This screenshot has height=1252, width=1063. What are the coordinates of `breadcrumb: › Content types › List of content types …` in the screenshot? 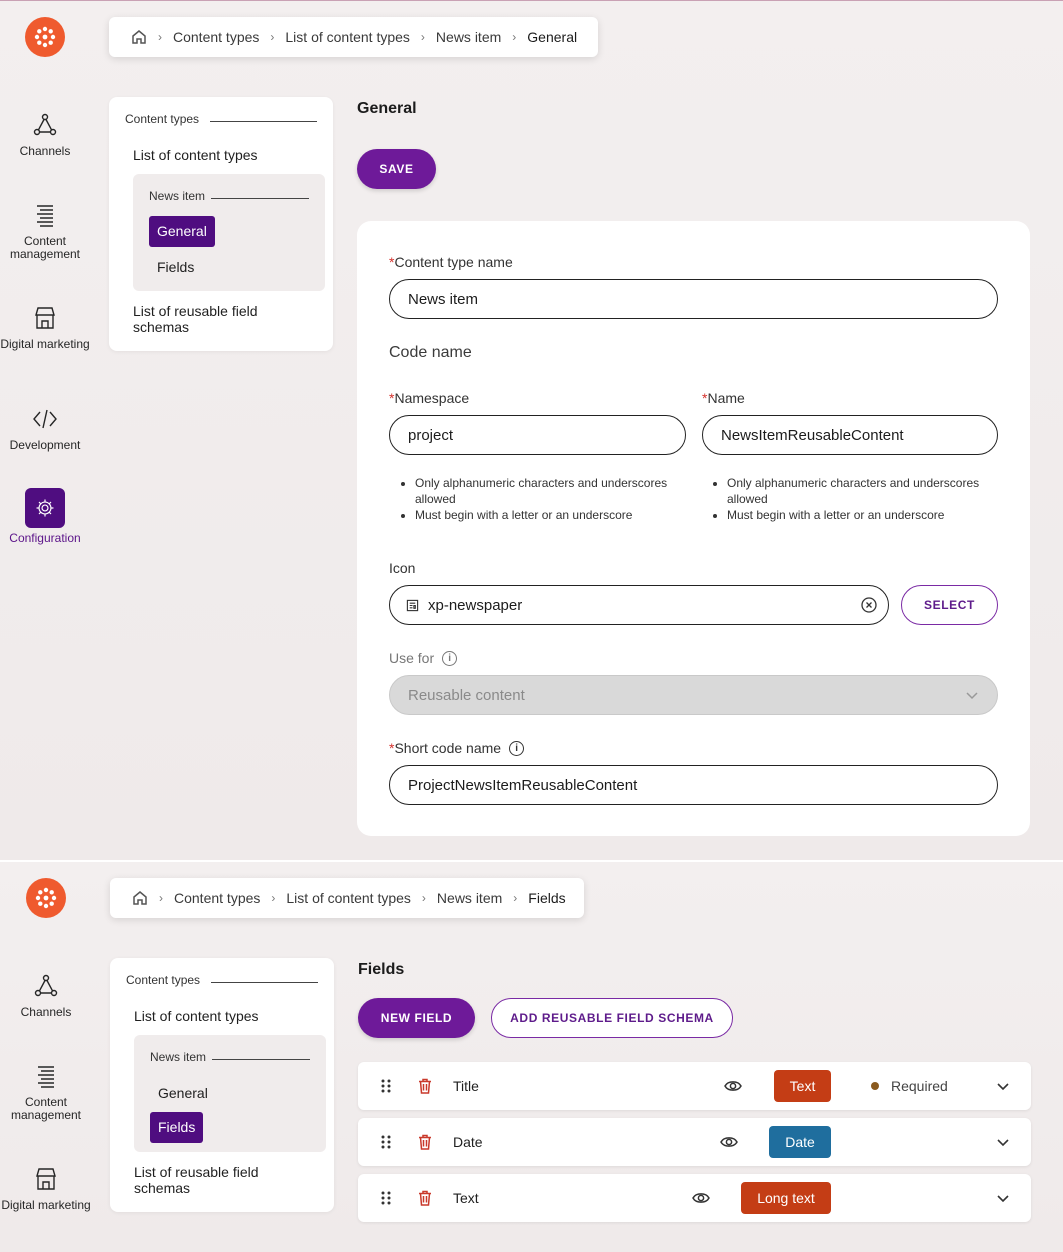 It's located at (353, 37).